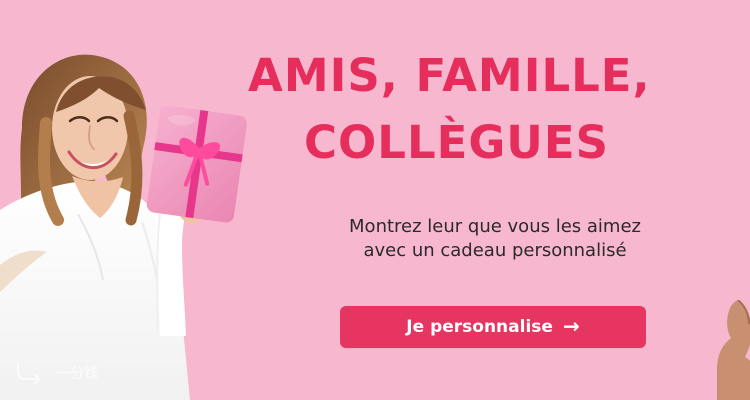 The width and height of the screenshot is (750, 400). Describe the element at coordinates (449, 75) in the screenshot. I see `headline-line-1: AMIS, FAMILLE,` at that location.